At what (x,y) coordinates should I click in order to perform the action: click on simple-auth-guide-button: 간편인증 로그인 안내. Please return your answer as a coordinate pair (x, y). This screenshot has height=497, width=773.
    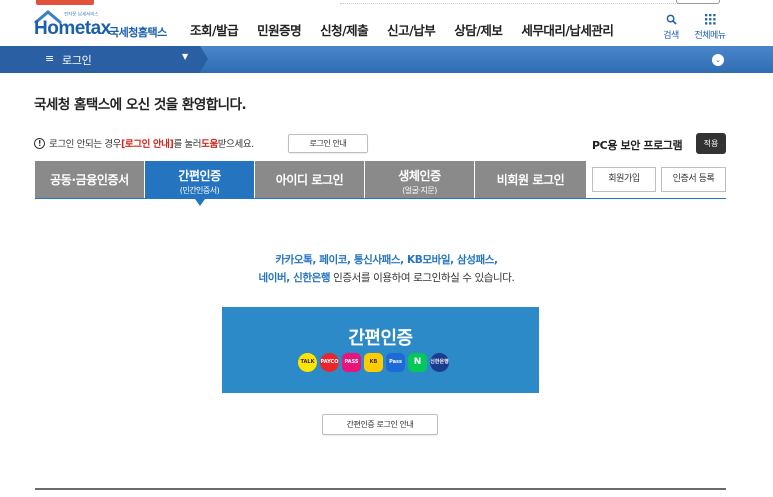
    Looking at the image, I should click on (380, 424).